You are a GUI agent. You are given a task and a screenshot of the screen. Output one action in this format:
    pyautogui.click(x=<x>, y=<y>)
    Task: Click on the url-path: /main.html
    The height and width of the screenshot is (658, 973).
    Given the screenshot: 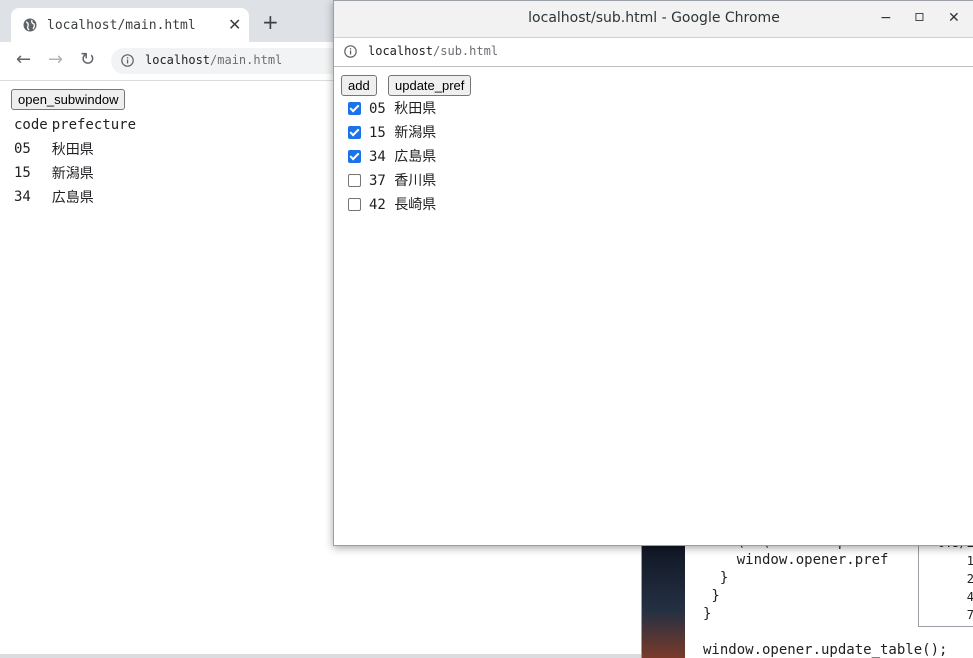 What is the action you would take?
    pyautogui.click(x=246, y=60)
    